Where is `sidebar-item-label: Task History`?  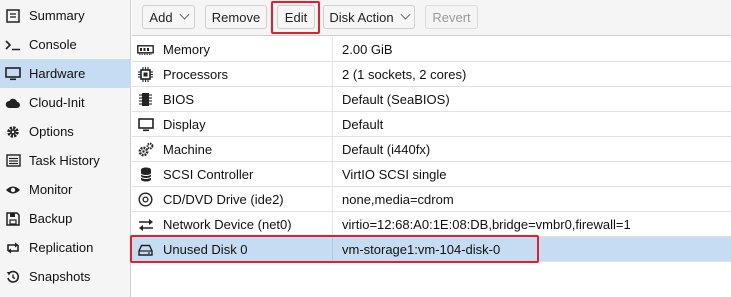
sidebar-item-label: Task History is located at coordinates (64, 160).